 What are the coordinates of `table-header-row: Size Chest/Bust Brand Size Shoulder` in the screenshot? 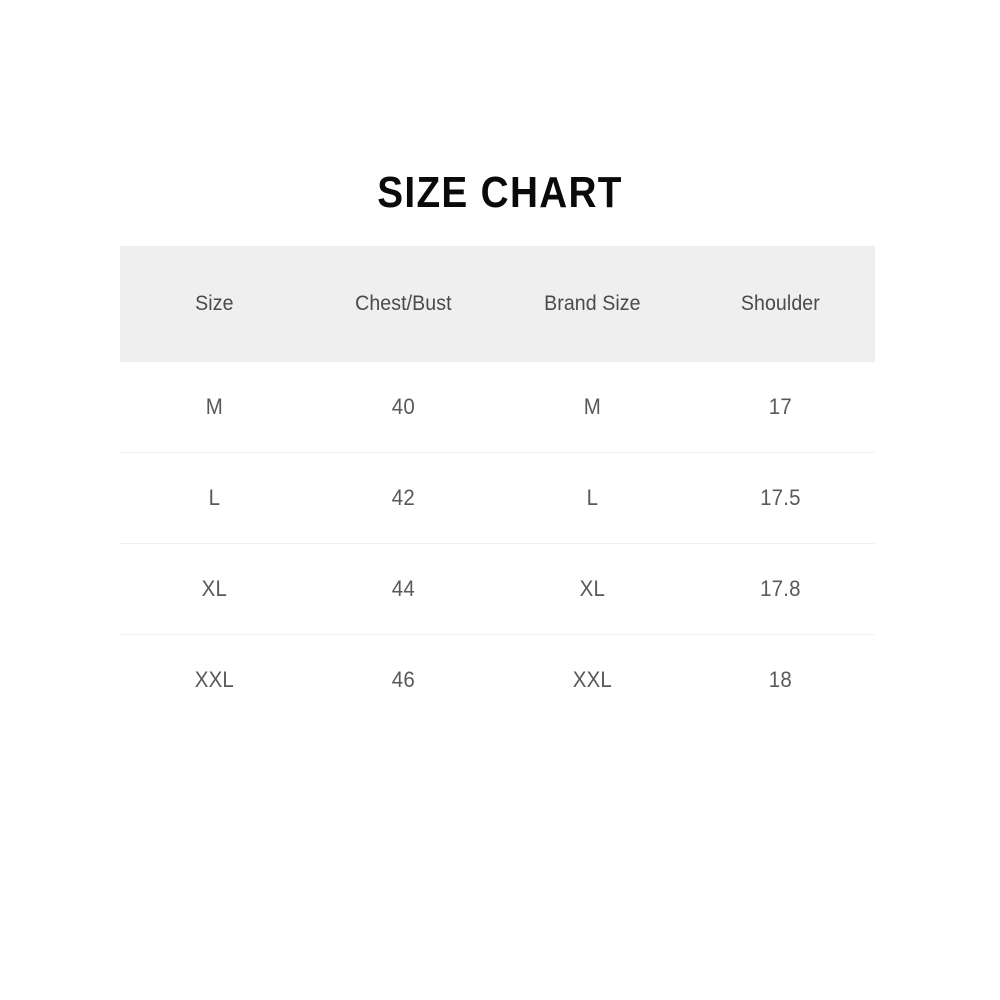 It's located at (497, 304).